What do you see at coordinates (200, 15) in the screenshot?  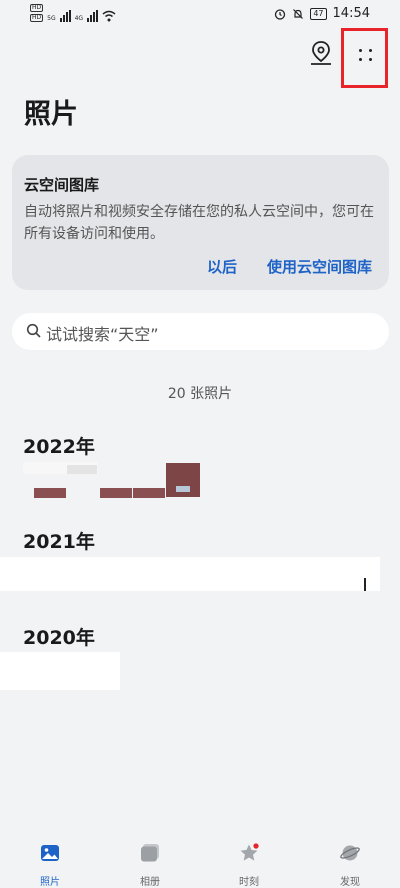 I see `status-bar: HD HD 5G 4G 47 14:54` at bounding box center [200, 15].